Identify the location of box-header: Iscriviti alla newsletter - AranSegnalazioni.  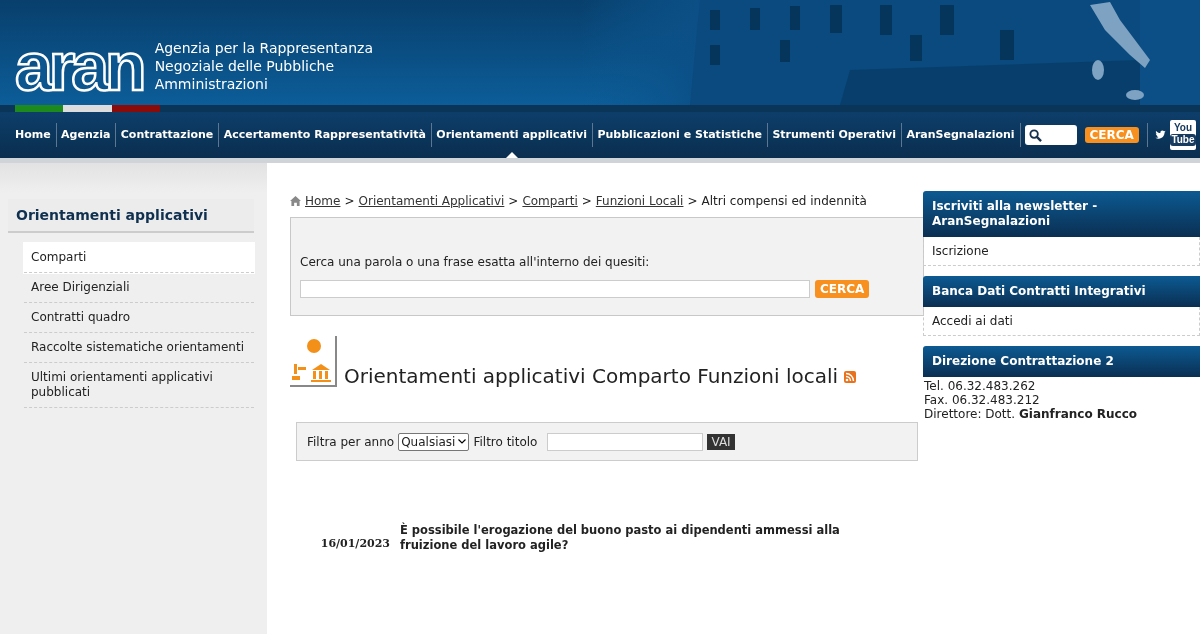
(1061, 214).